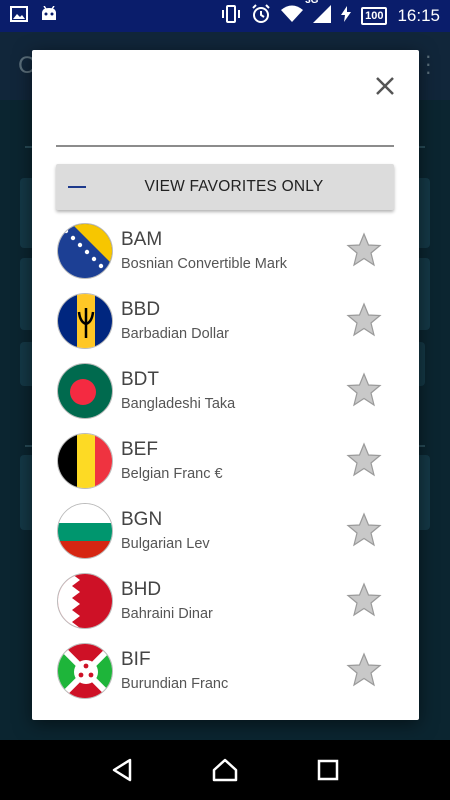 The width and height of the screenshot is (450, 800). I want to click on status-bar: 3G 100 16:15, so click(225, 16).